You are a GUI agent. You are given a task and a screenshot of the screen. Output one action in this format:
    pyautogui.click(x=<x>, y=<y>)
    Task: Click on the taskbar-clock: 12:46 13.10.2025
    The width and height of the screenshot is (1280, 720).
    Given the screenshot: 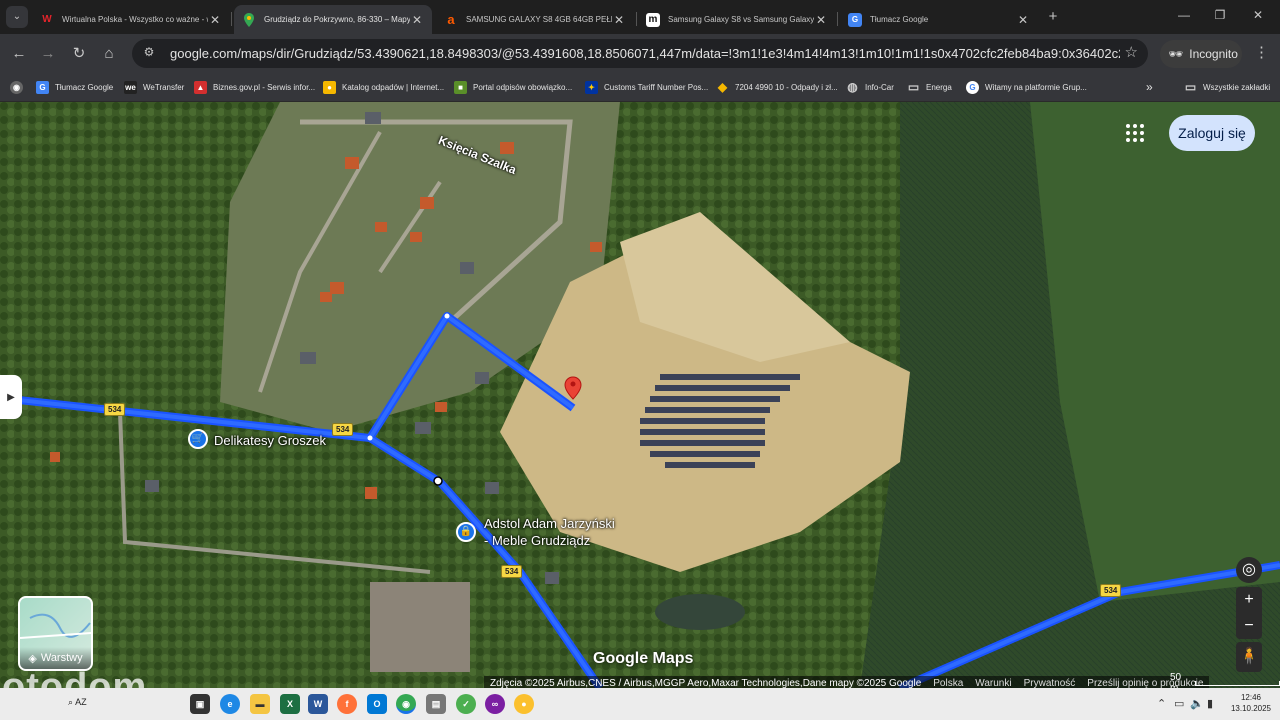 What is the action you would take?
    pyautogui.click(x=1251, y=703)
    